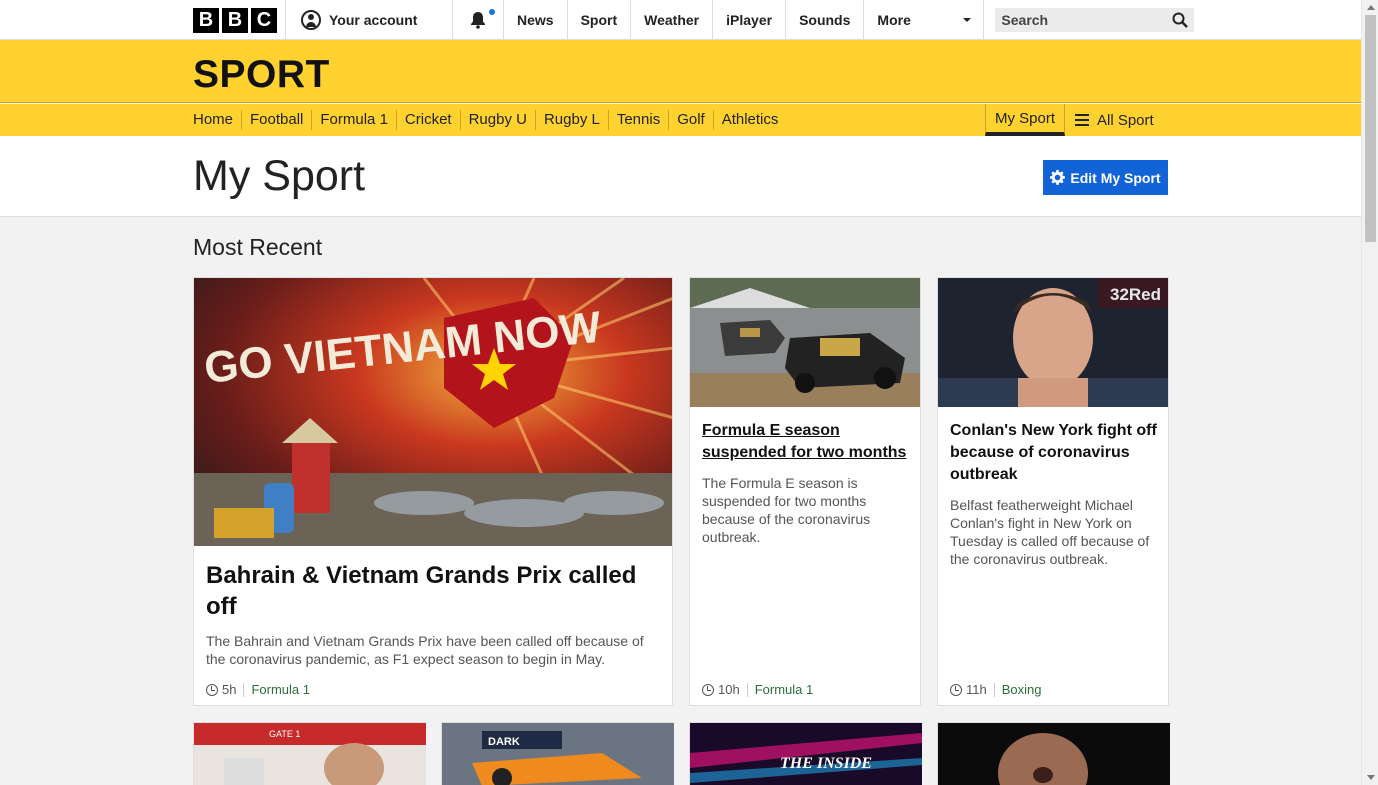 This screenshot has height=785, width=1378. I want to click on page-header: My Sport Edit My Sport, so click(680, 176).